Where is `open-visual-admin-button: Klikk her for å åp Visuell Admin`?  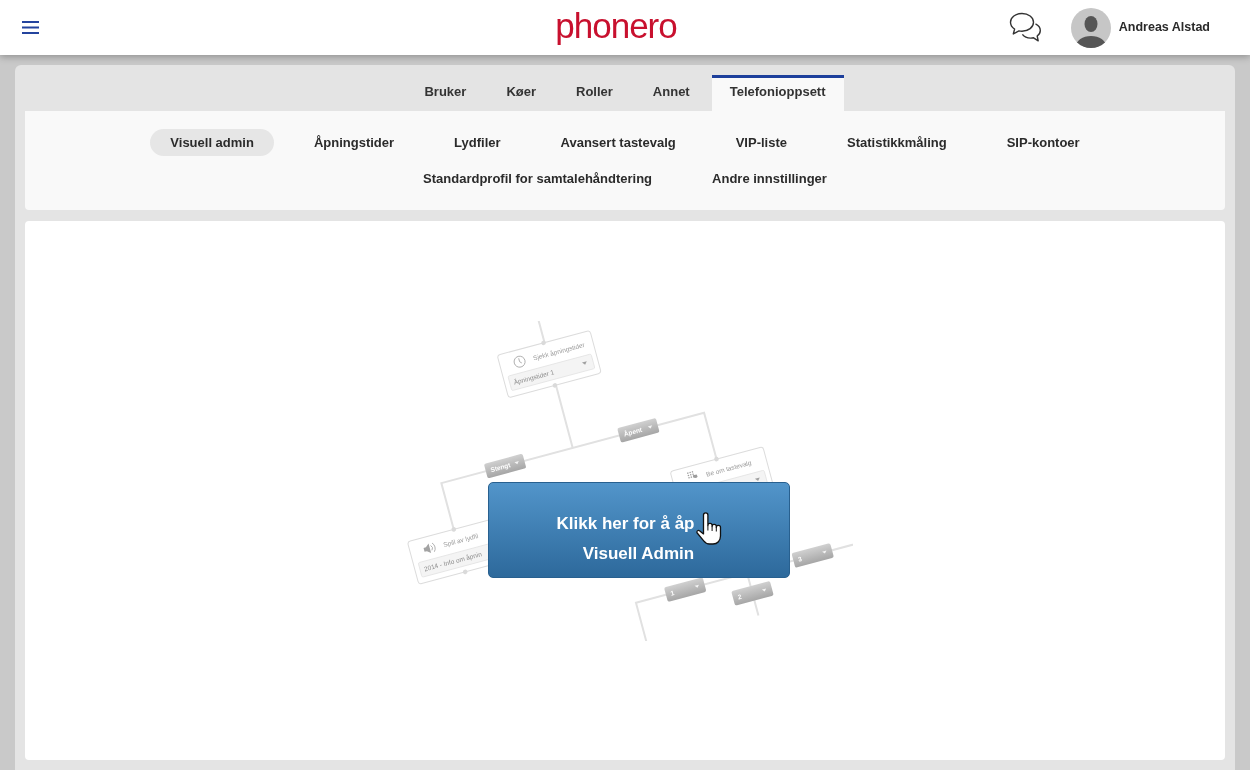 open-visual-admin-button: Klikk her for å åp Visuell Admin is located at coordinates (638, 529).